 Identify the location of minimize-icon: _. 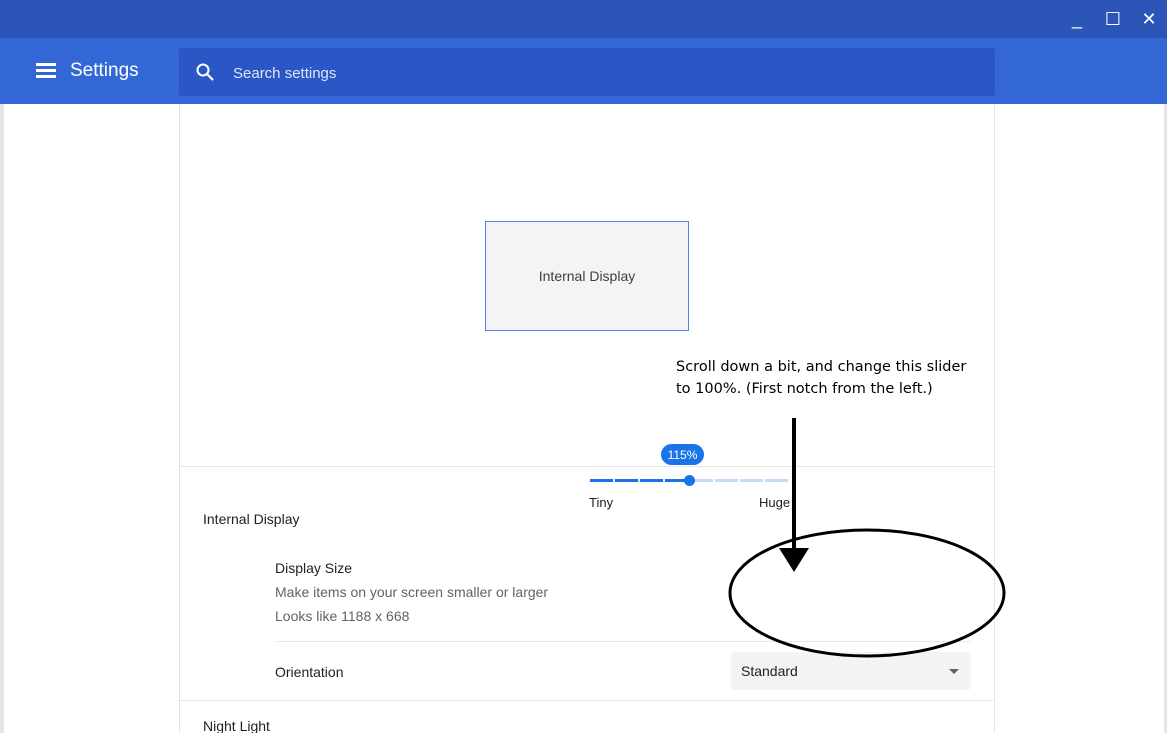
(1076, 18).